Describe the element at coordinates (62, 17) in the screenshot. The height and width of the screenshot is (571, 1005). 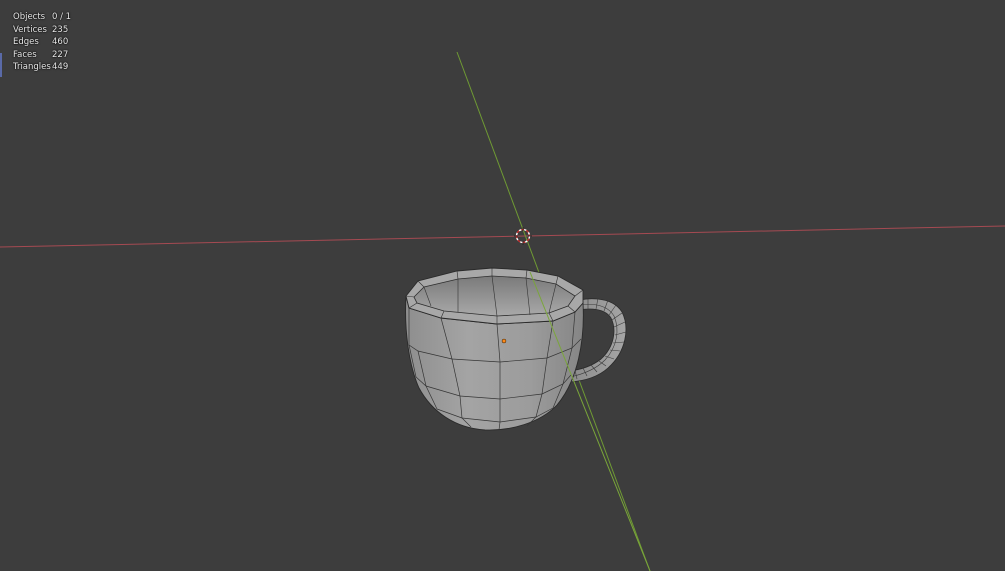
I see `stat-value: 0 / 1` at that location.